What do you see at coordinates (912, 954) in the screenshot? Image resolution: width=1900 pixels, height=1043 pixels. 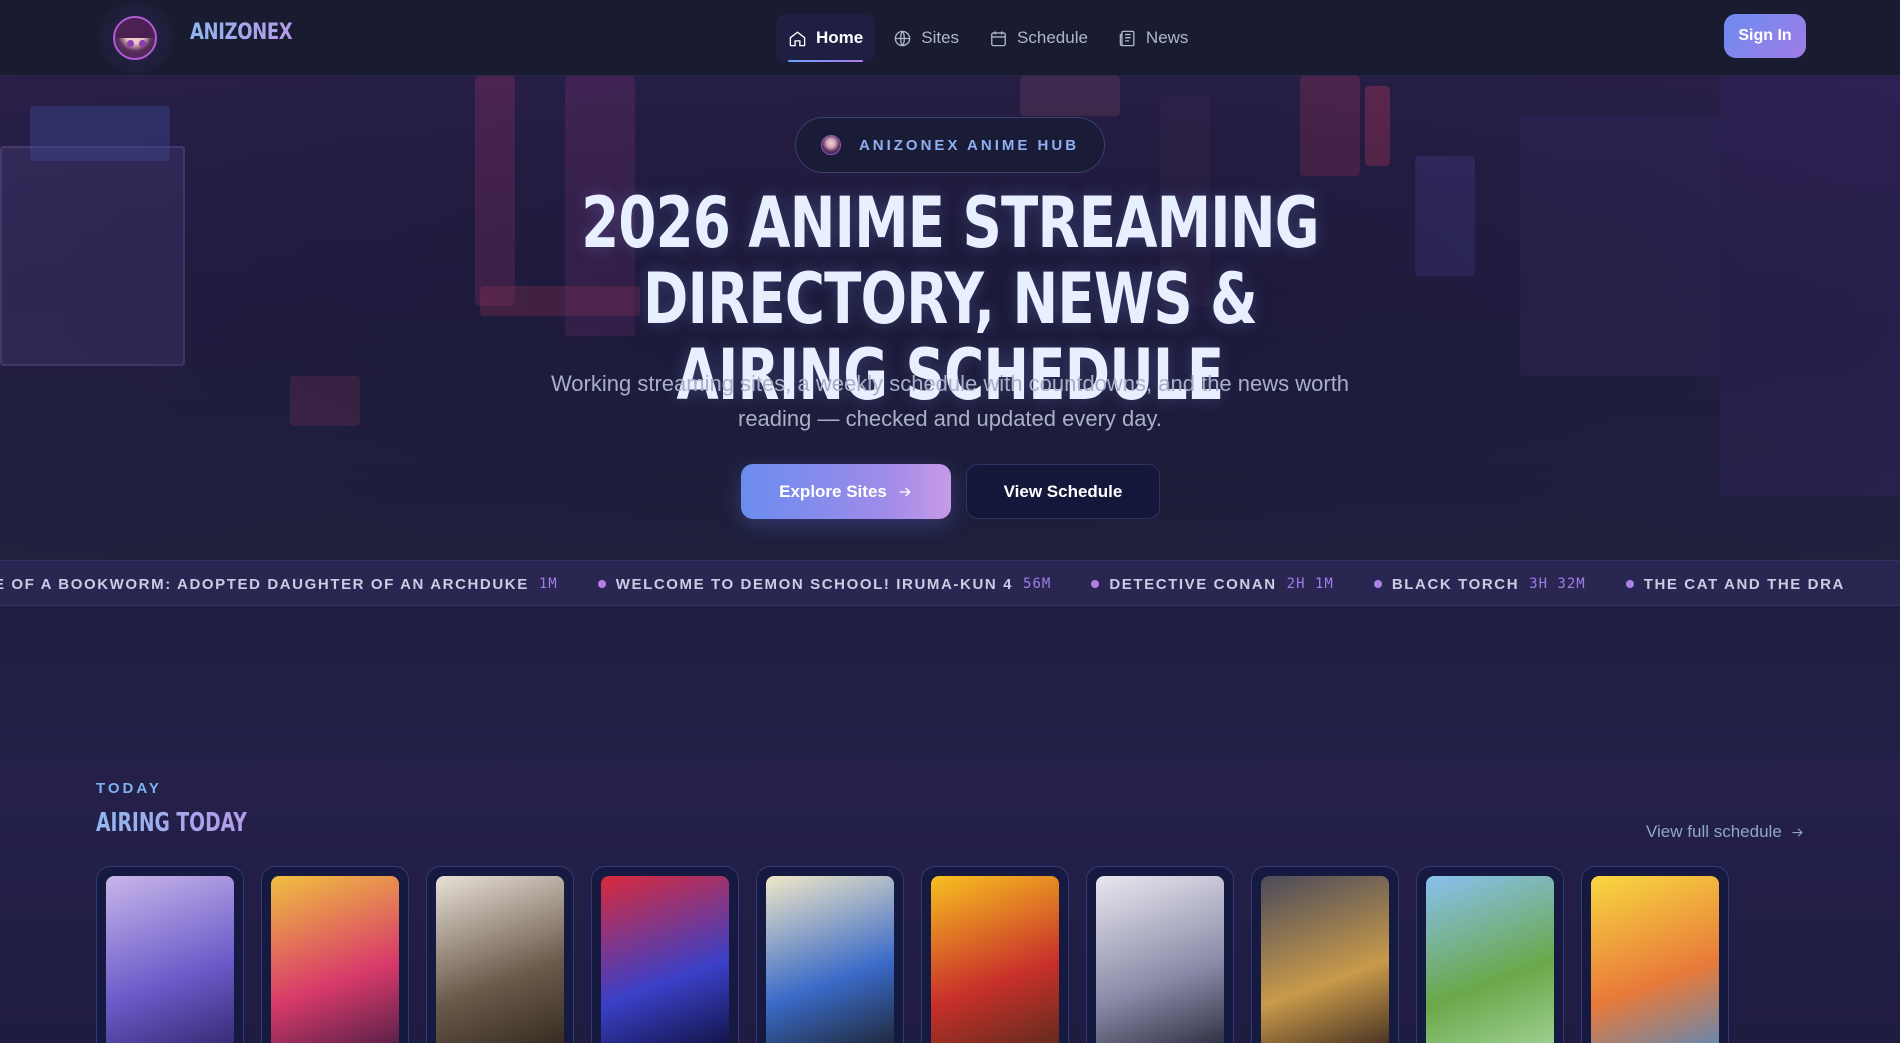 I see `airing-cards` at bounding box center [912, 954].